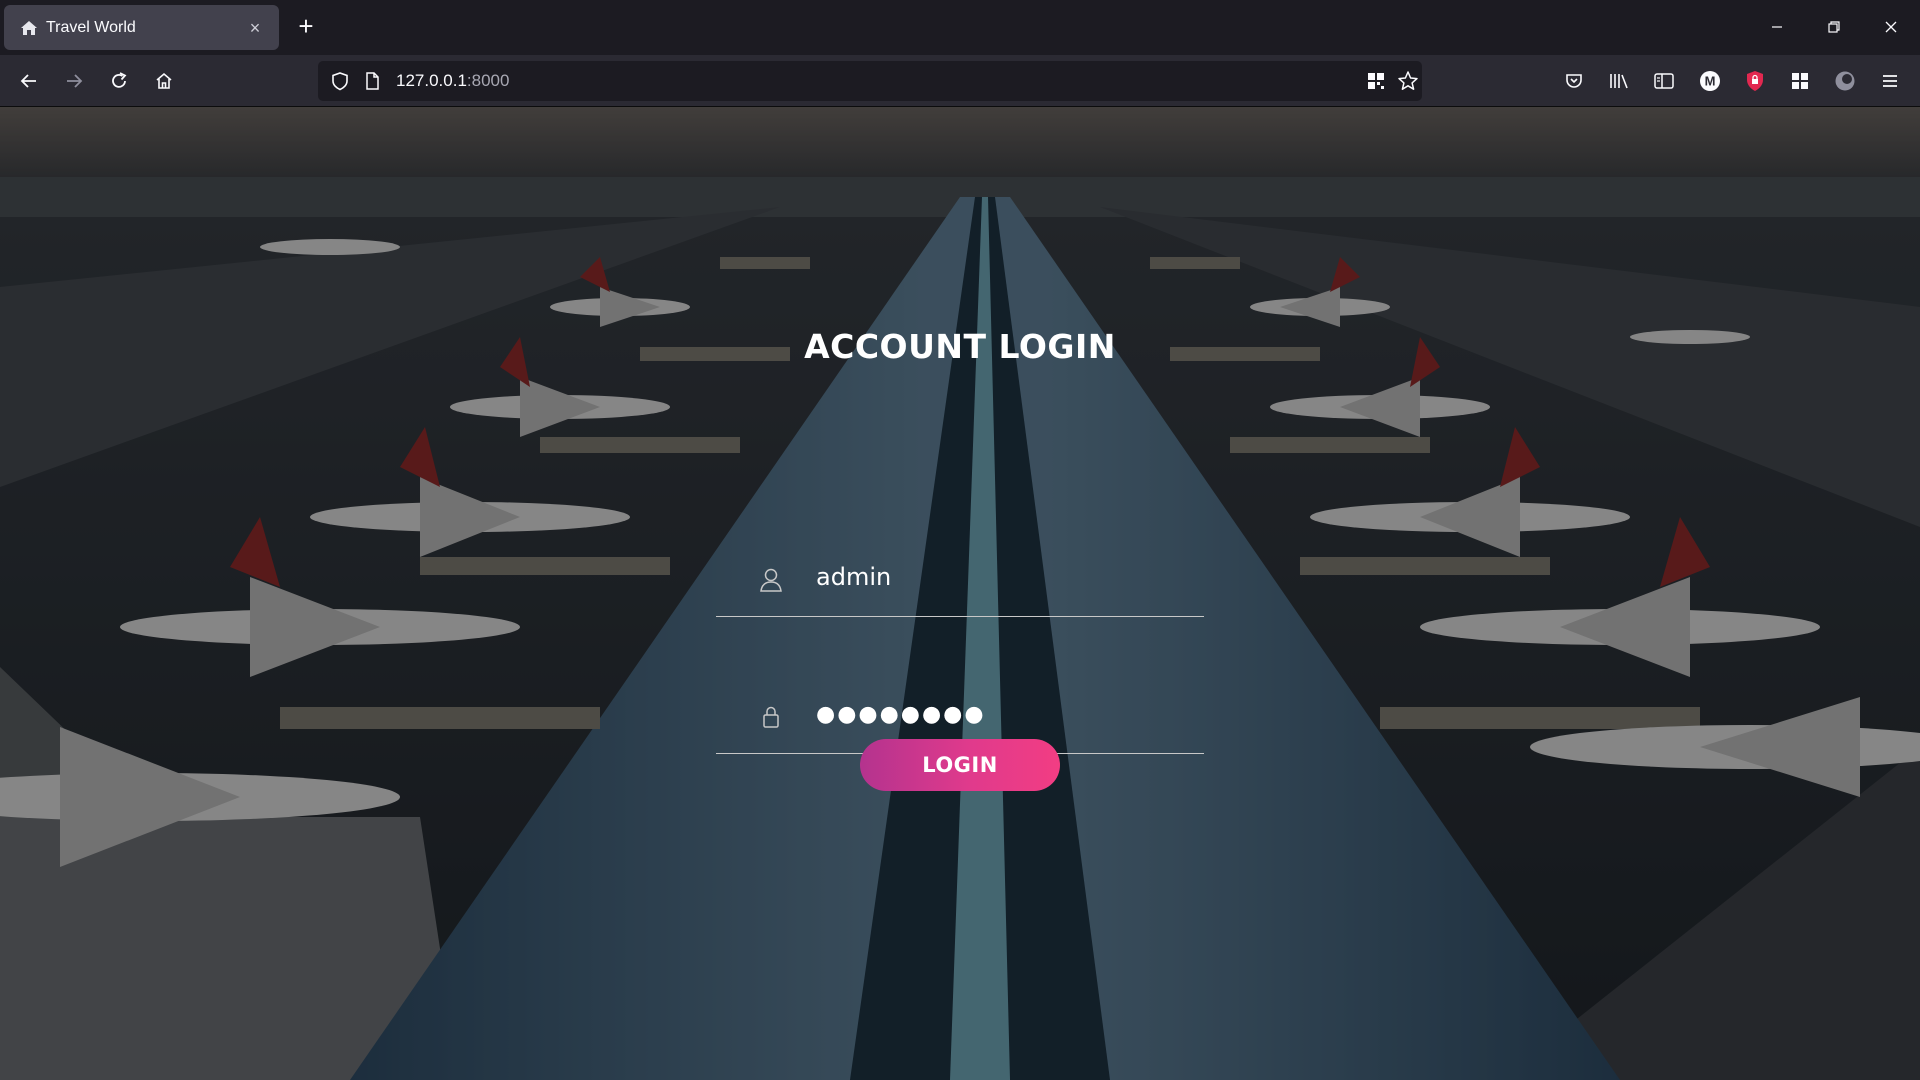 The height and width of the screenshot is (1080, 1920). I want to click on tracking-shield-icon, so click(340, 81).